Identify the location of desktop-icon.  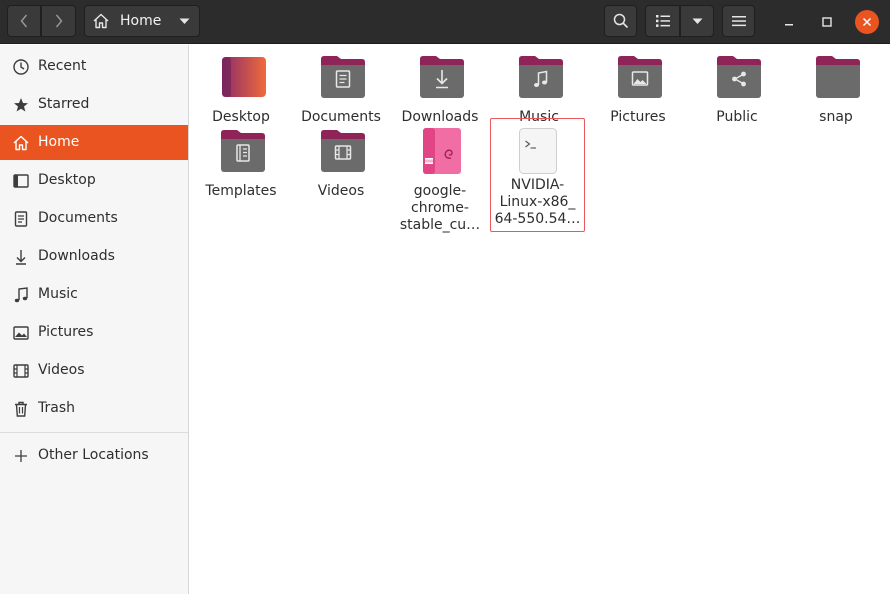
(21, 181).